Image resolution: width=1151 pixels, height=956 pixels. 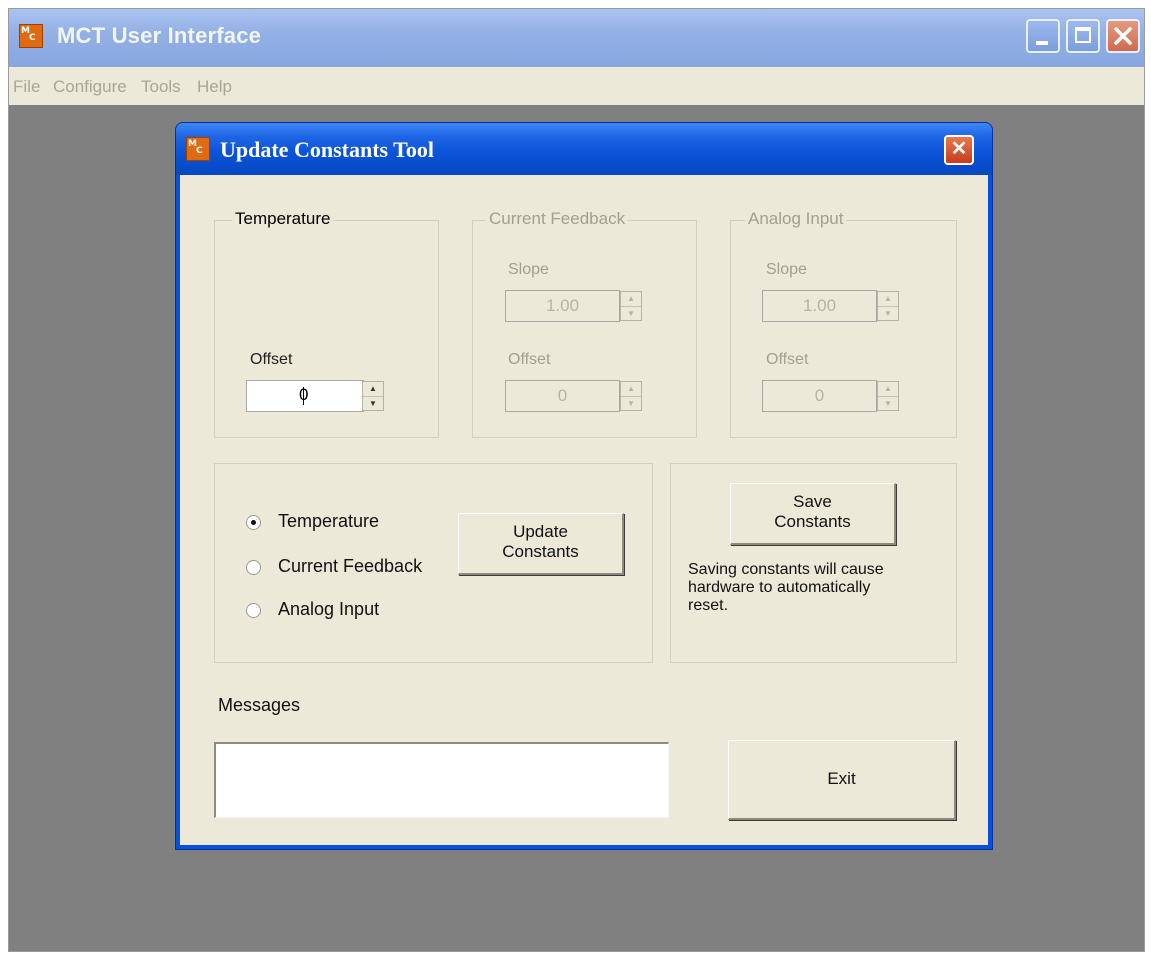 I want to click on analog-input-offset-label: Offset, so click(x=787, y=359).